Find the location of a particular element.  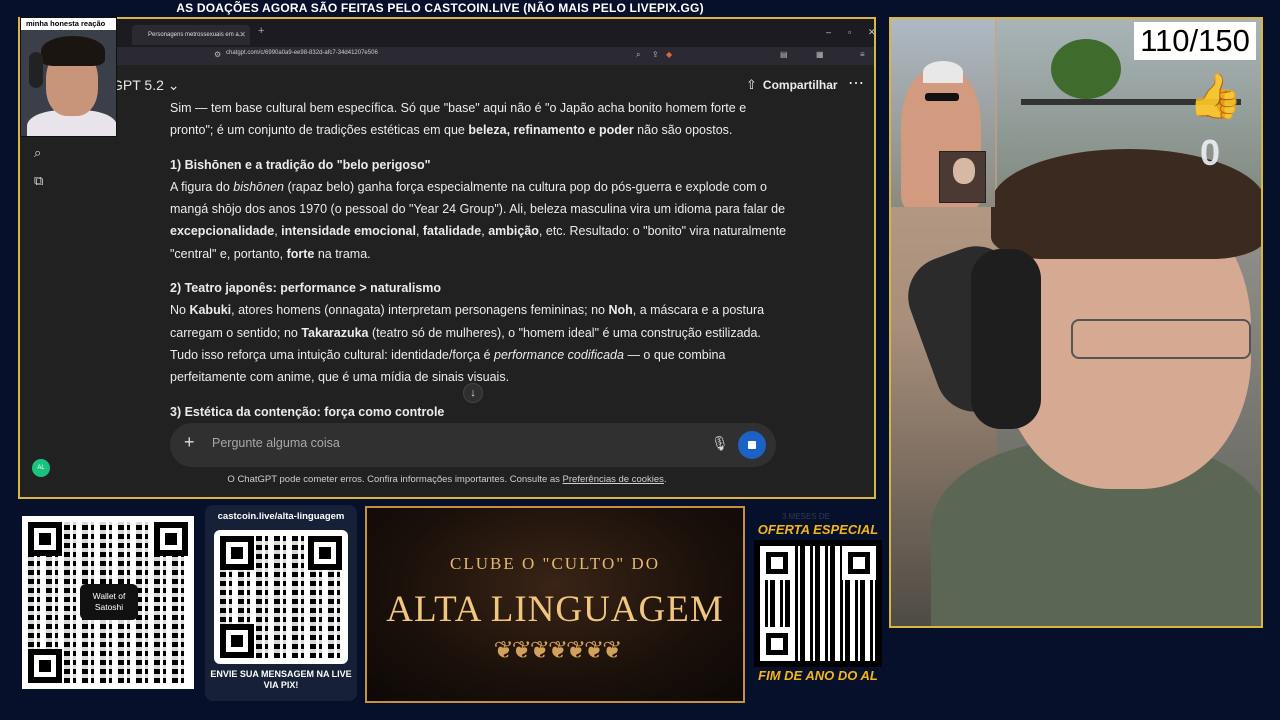

wallet-badge: Wallet of Satoshi is located at coordinates (109, 602).